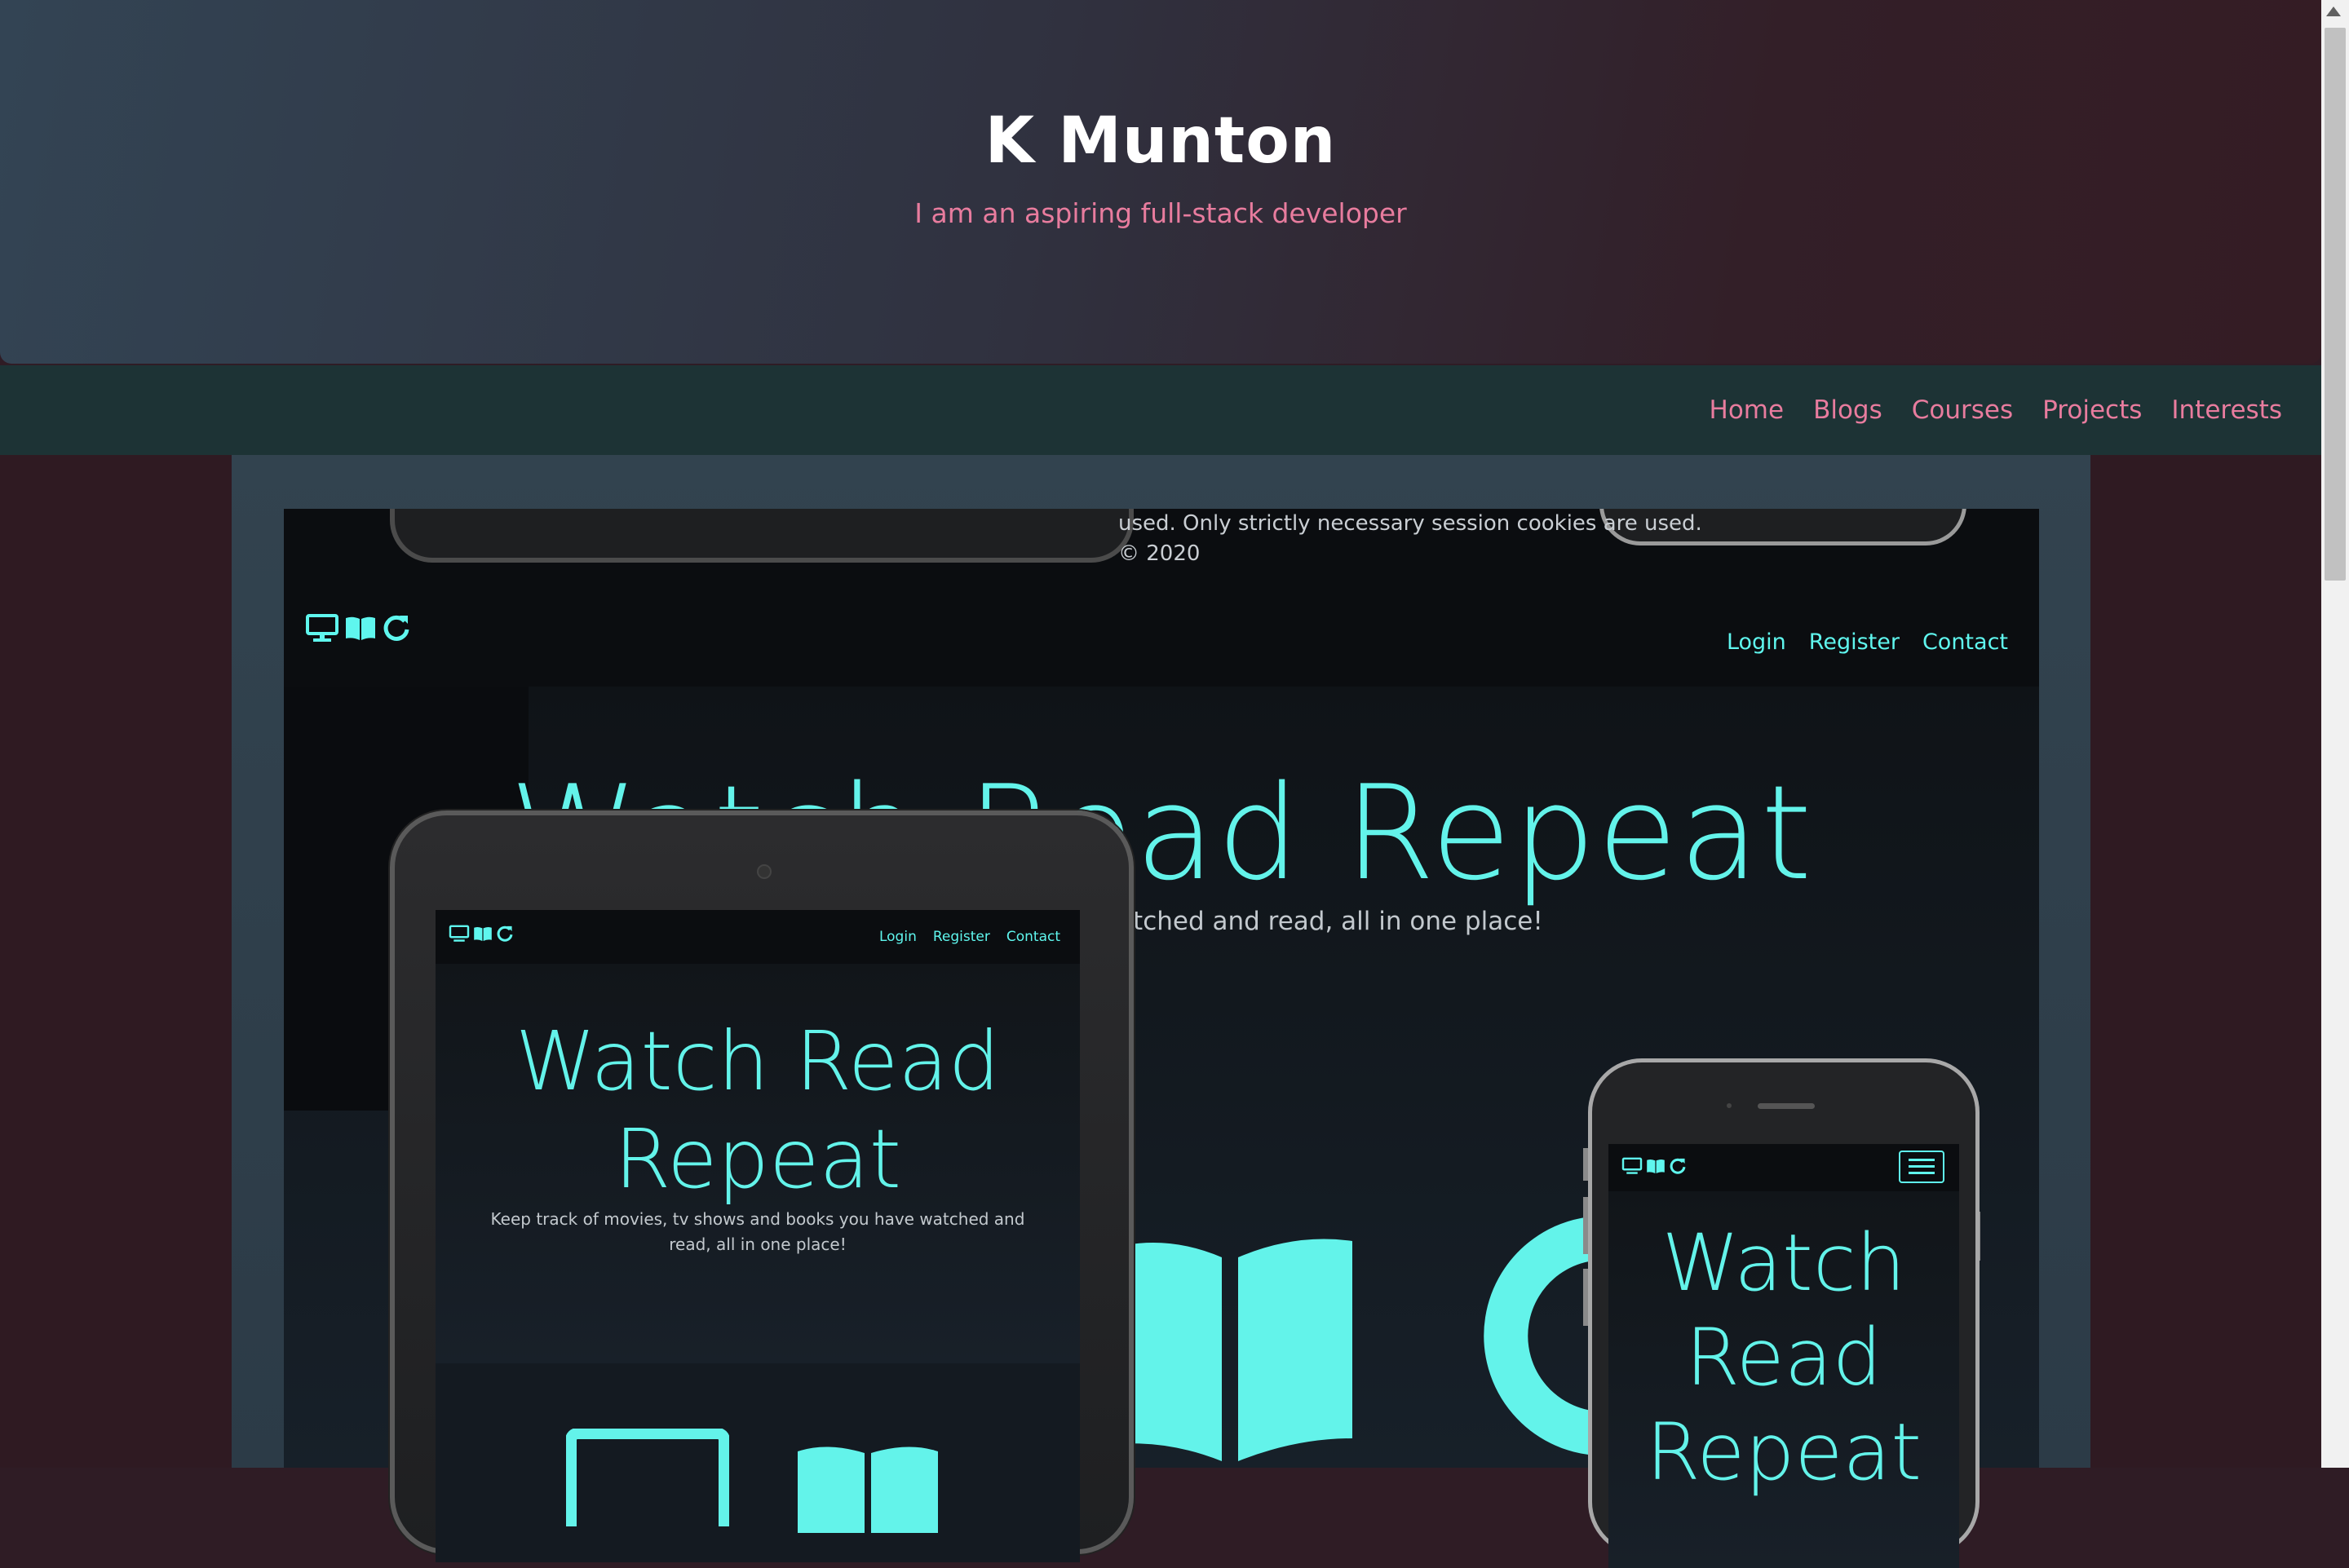 Image resolution: width=2349 pixels, height=1568 pixels. I want to click on tablet-logo, so click(481, 934).